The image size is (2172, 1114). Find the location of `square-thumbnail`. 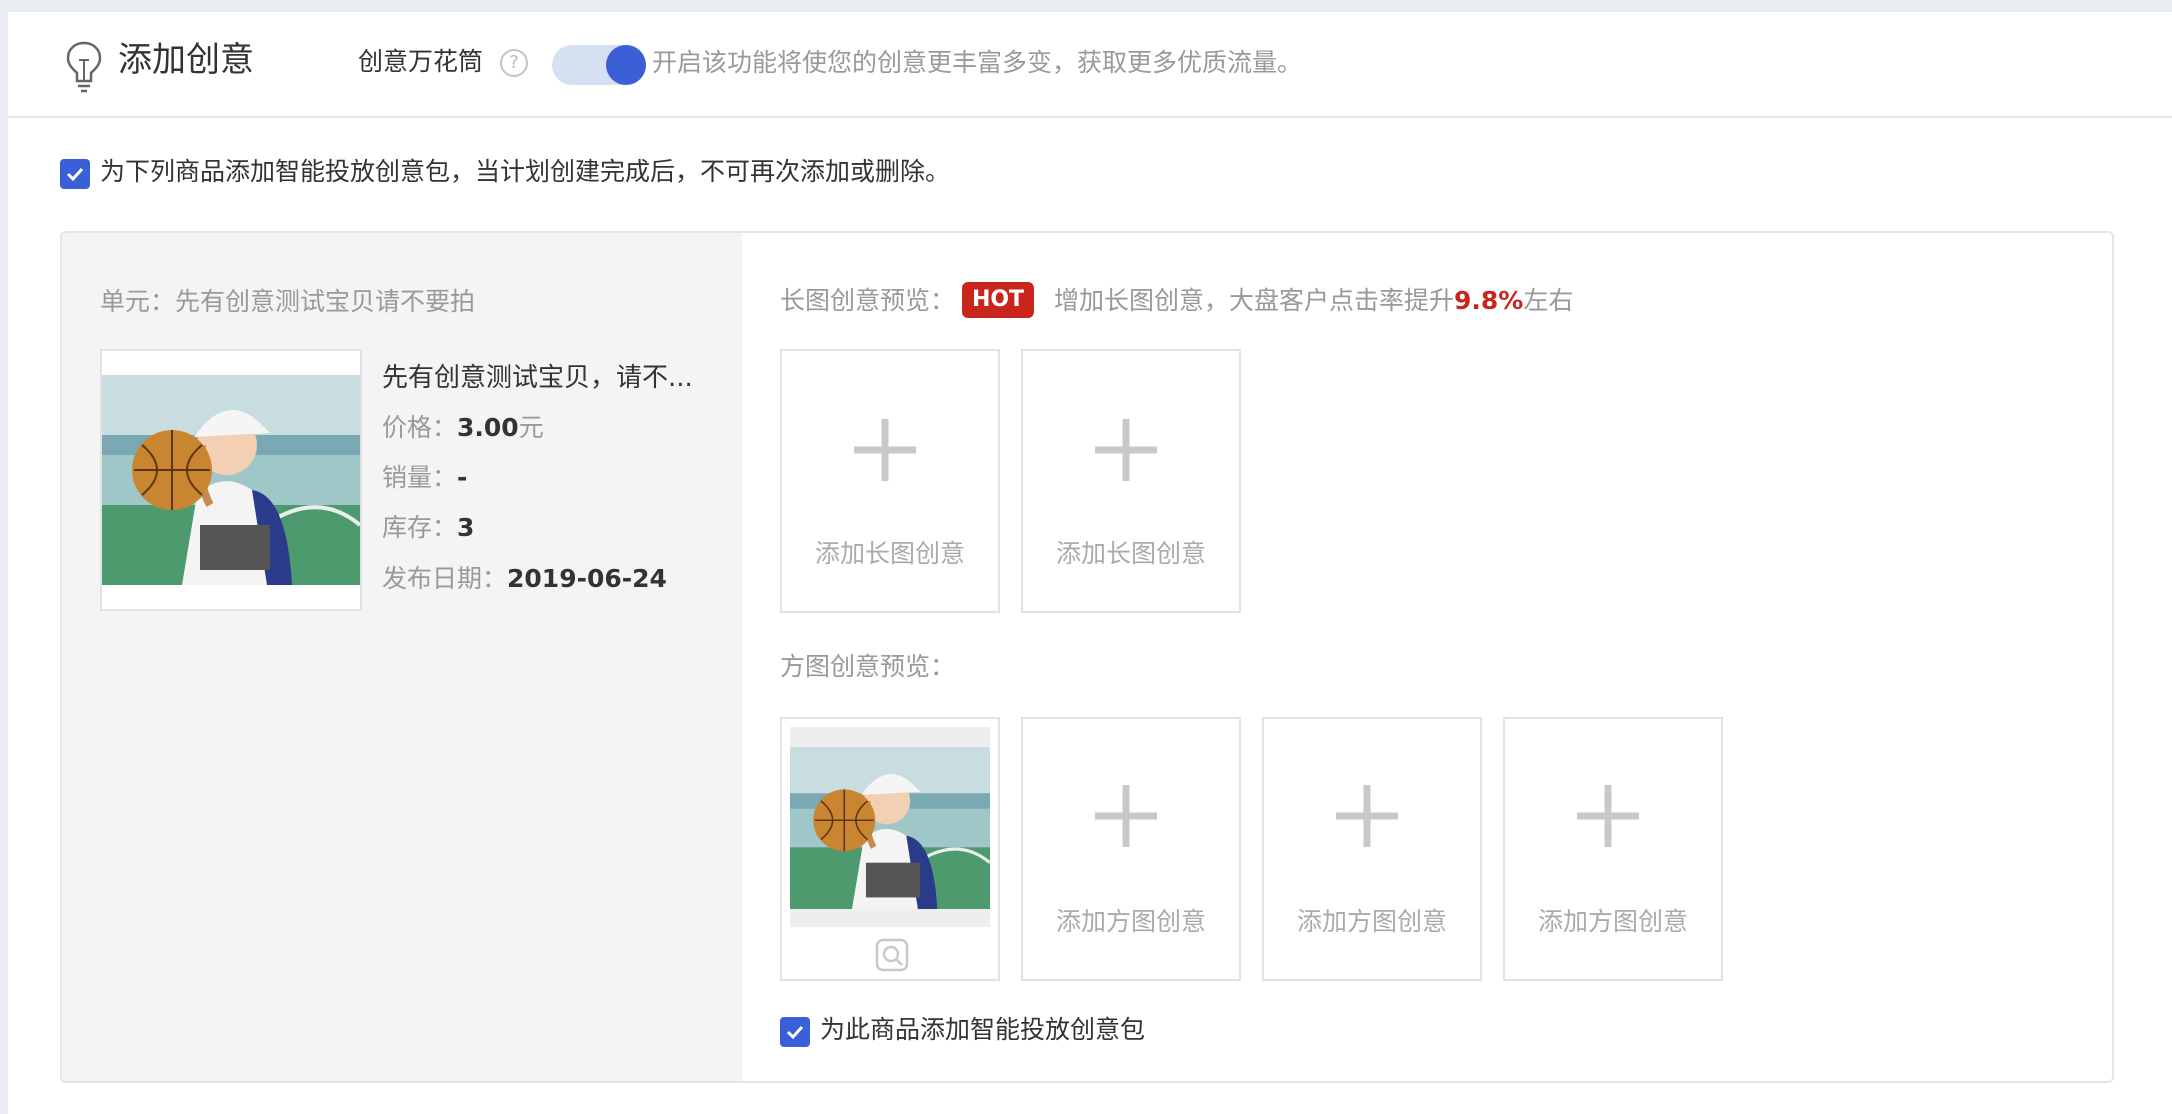

square-thumbnail is located at coordinates (890, 827).